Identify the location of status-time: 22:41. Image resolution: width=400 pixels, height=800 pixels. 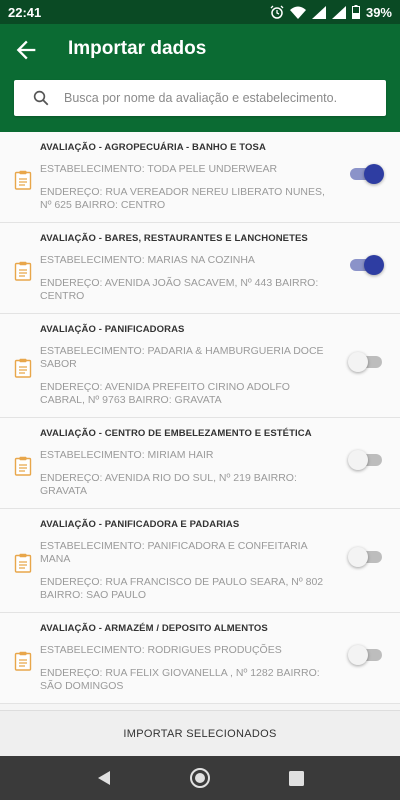
(25, 12).